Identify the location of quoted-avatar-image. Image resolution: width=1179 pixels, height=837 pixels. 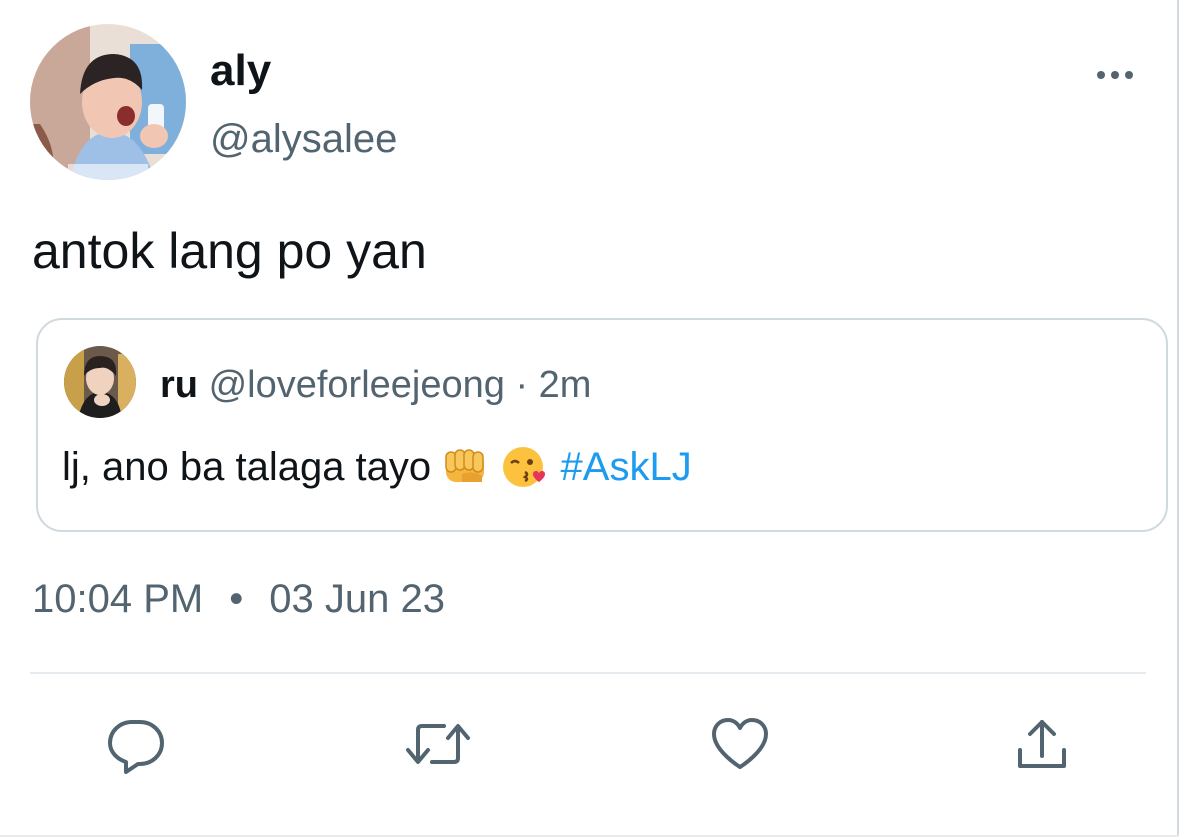
(100, 382).